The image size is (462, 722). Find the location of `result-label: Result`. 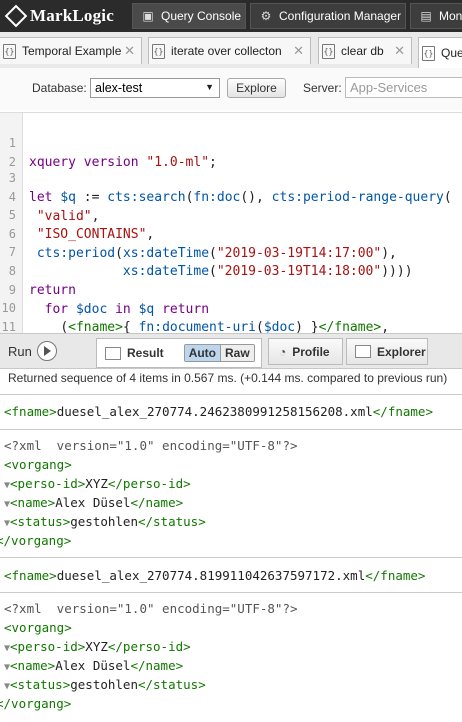

result-label: Result is located at coordinates (145, 353).